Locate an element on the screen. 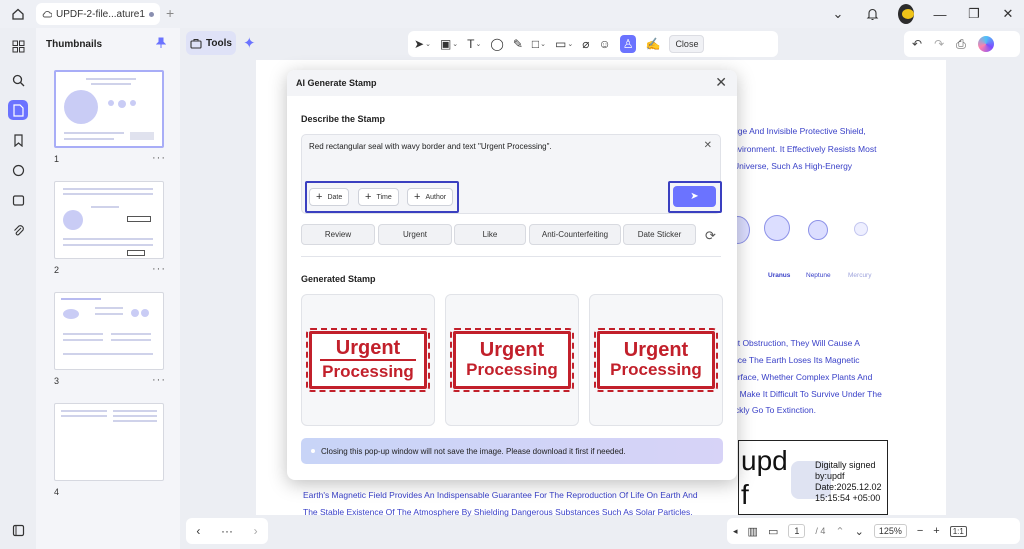 The image size is (1024, 549). insert-author-chip: + Author is located at coordinates (430, 197).